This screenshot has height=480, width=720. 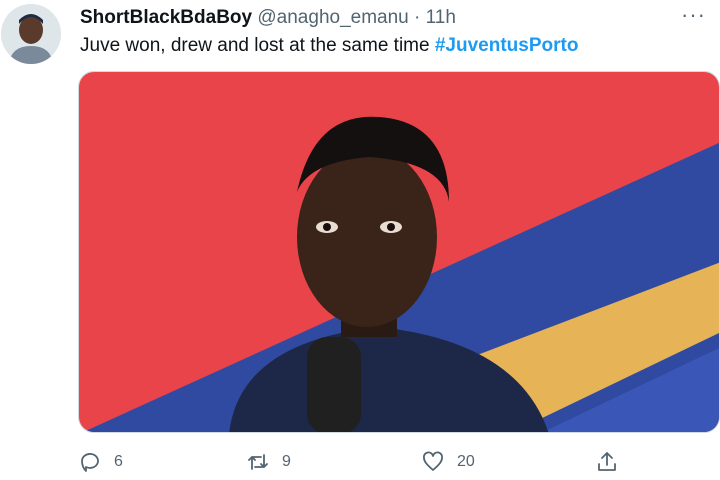 What do you see at coordinates (258, 462) in the screenshot?
I see `retweet-icon` at bounding box center [258, 462].